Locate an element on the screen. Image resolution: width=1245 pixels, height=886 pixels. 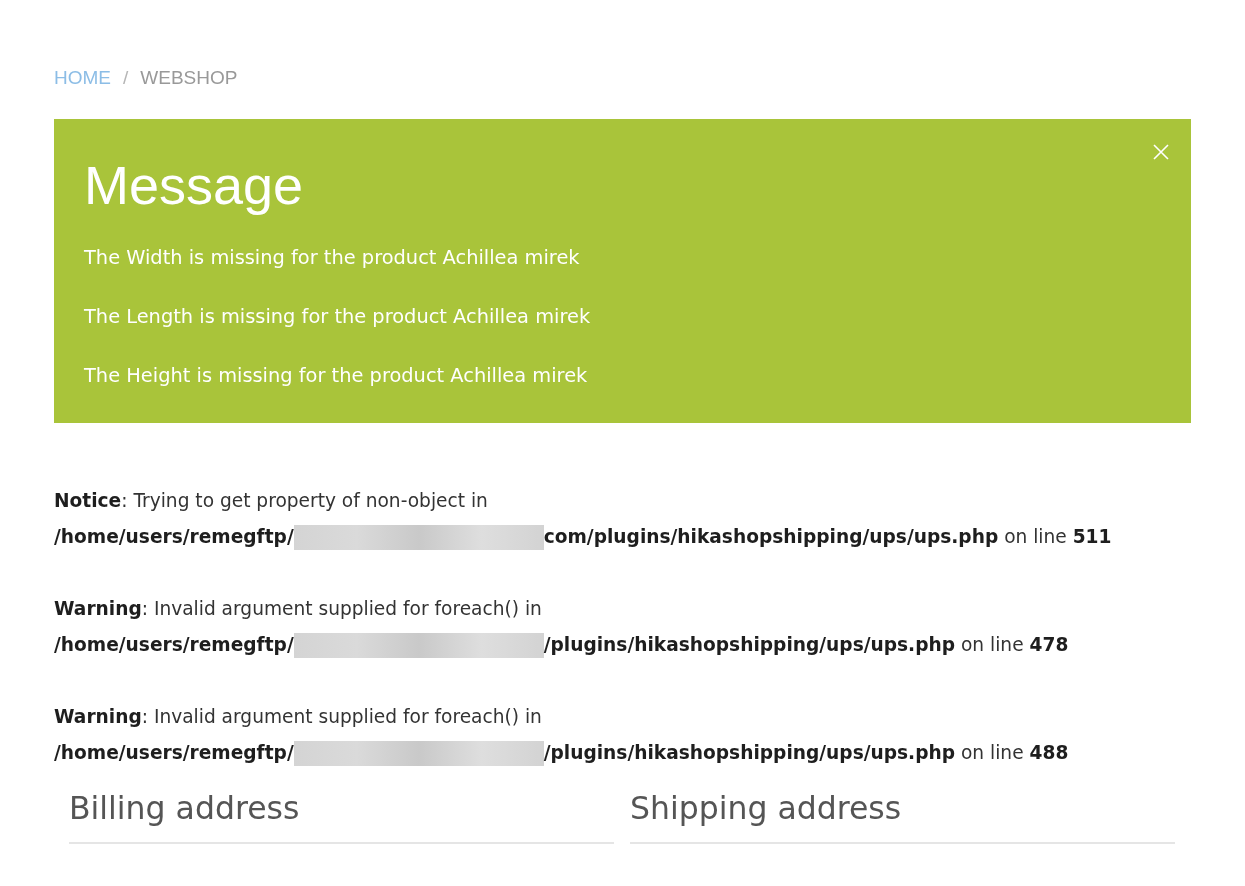
file-path: /plugins/hikashopshipping/ups/ups.php on line 478 is located at coordinates (806, 645).